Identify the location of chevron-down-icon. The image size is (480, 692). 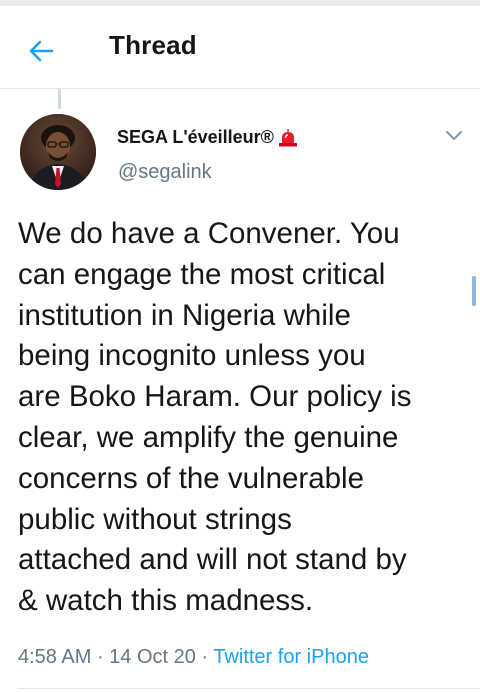
(454, 135).